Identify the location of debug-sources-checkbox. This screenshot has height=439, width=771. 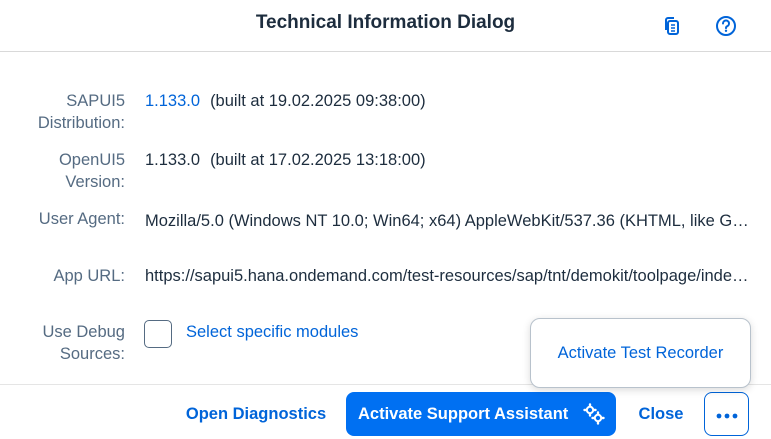
(158, 334).